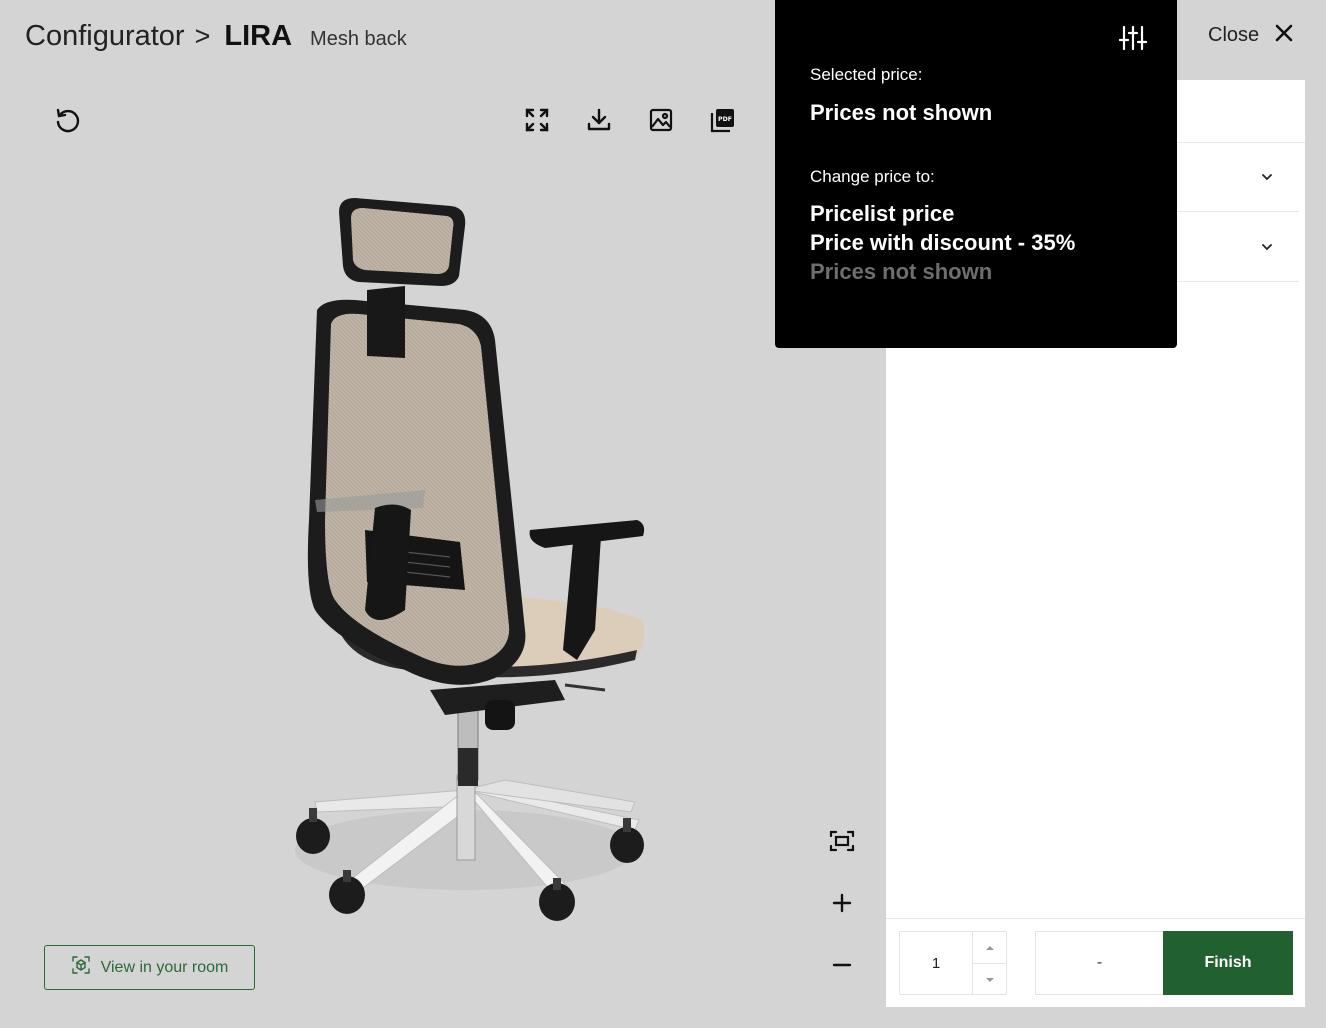 Image resolution: width=1326 pixels, height=1028 pixels. Describe the element at coordinates (866, 74) in the screenshot. I see `selected-price-label: Selected price:` at that location.